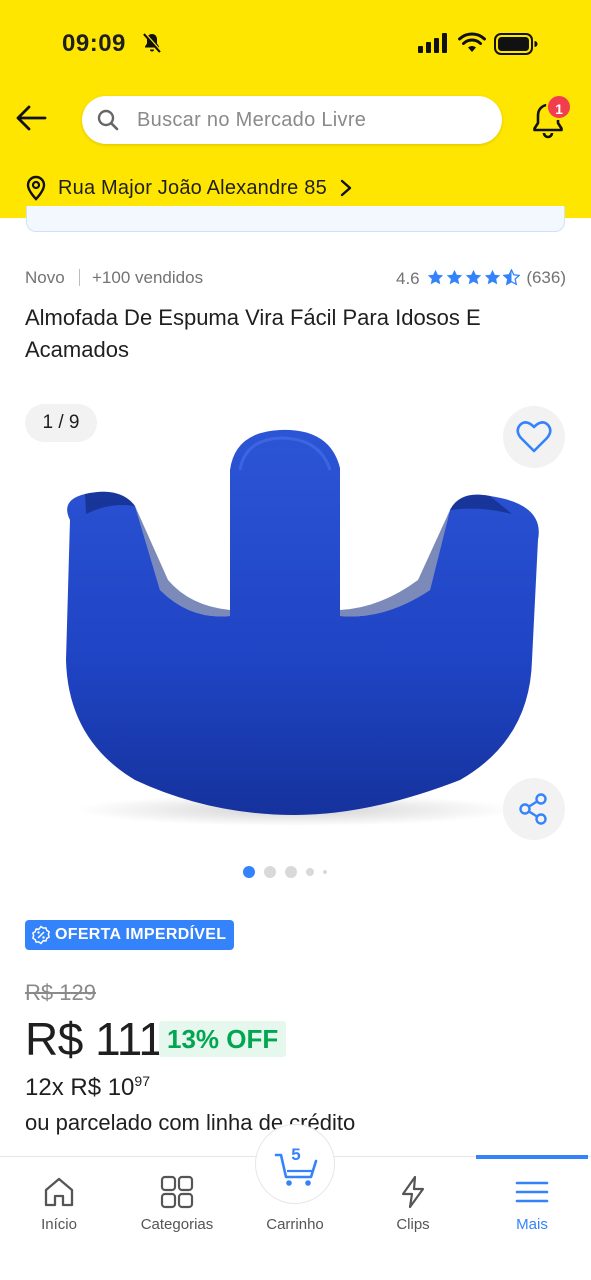 Image resolution: width=591 pixels, height=1280 pixels. I want to click on bell-off-icon, so click(152, 42).